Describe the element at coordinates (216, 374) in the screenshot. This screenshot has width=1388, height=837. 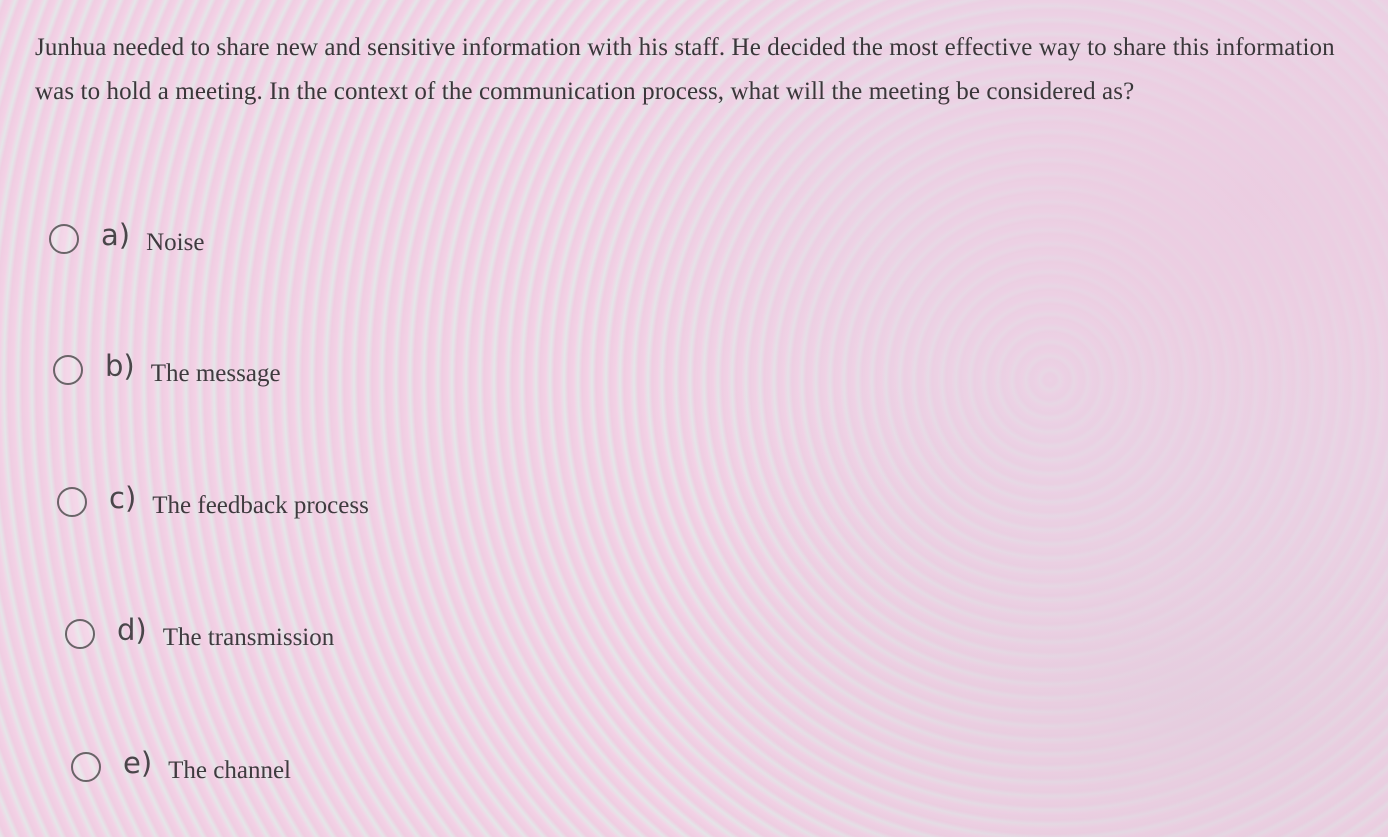
I see `option-label: The message` at that location.